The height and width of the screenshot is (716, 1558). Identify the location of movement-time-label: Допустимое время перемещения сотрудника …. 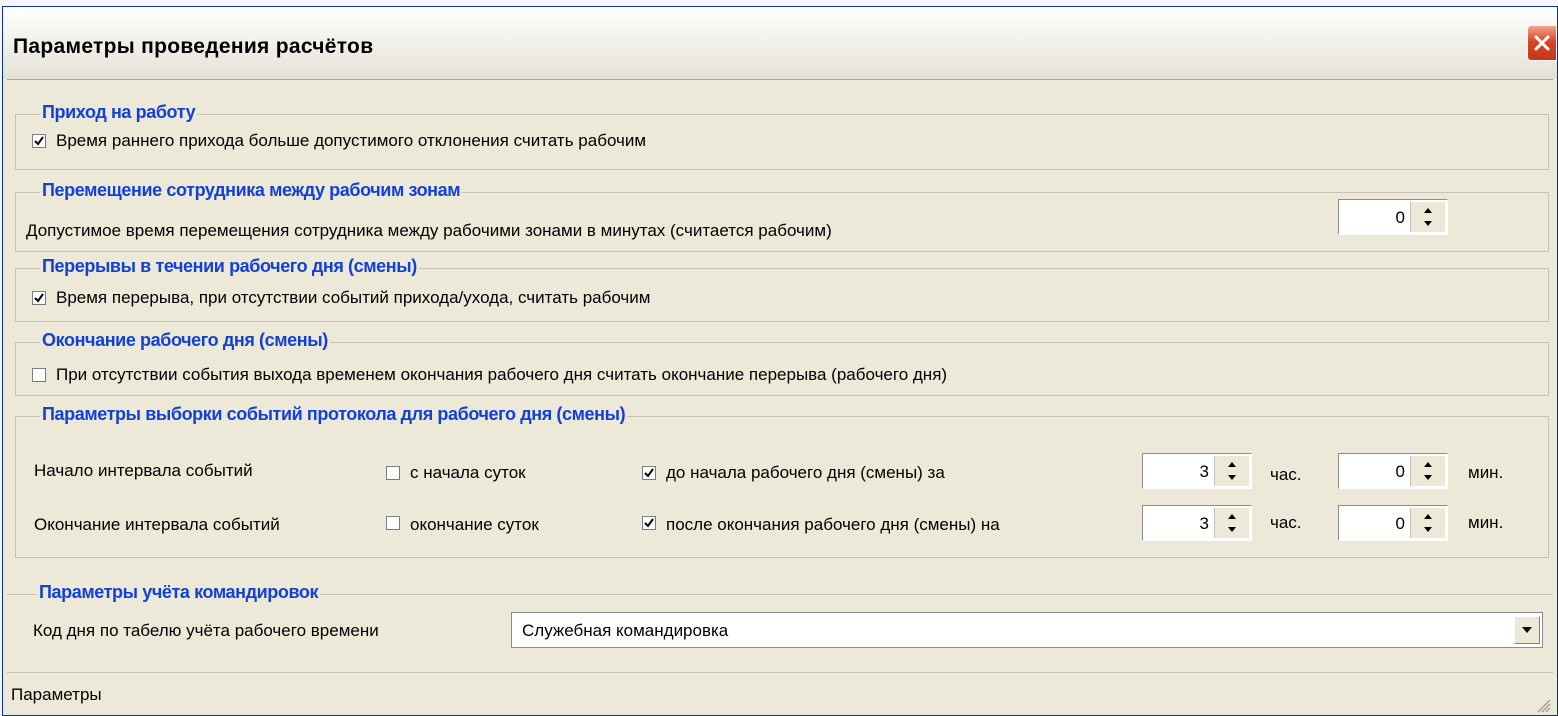
(429, 230).